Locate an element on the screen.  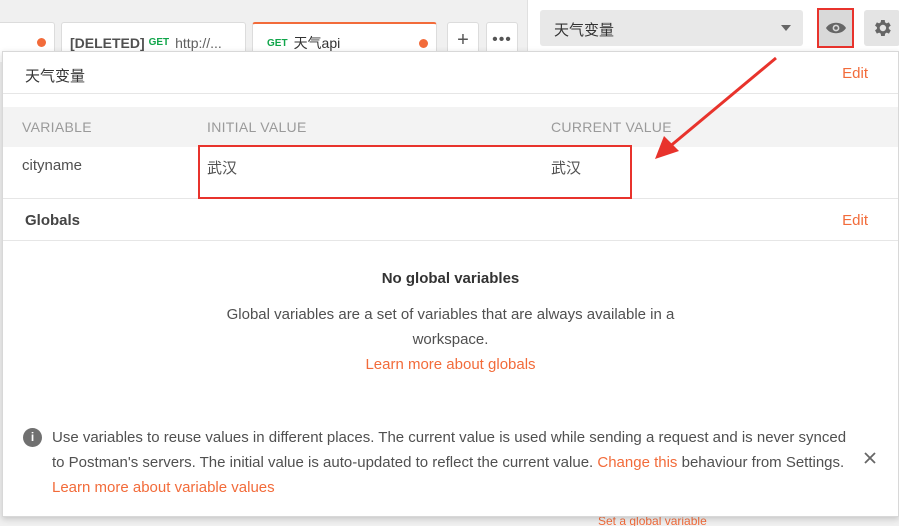
eye-icon is located at coordinates (835, 28).